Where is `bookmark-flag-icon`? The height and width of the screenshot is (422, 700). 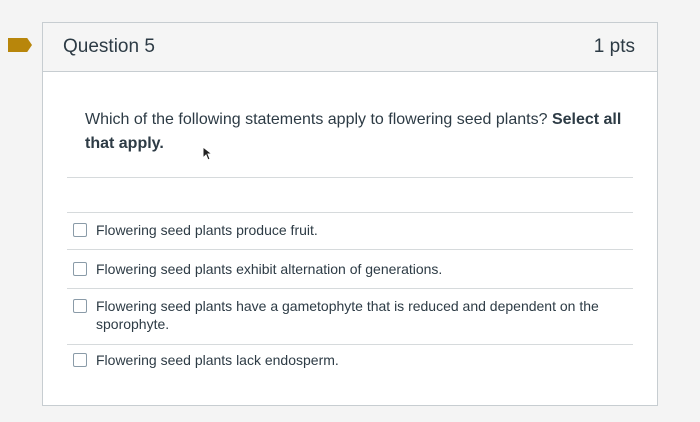
bookmark-flag-icon is located at coordinates (20, 45).